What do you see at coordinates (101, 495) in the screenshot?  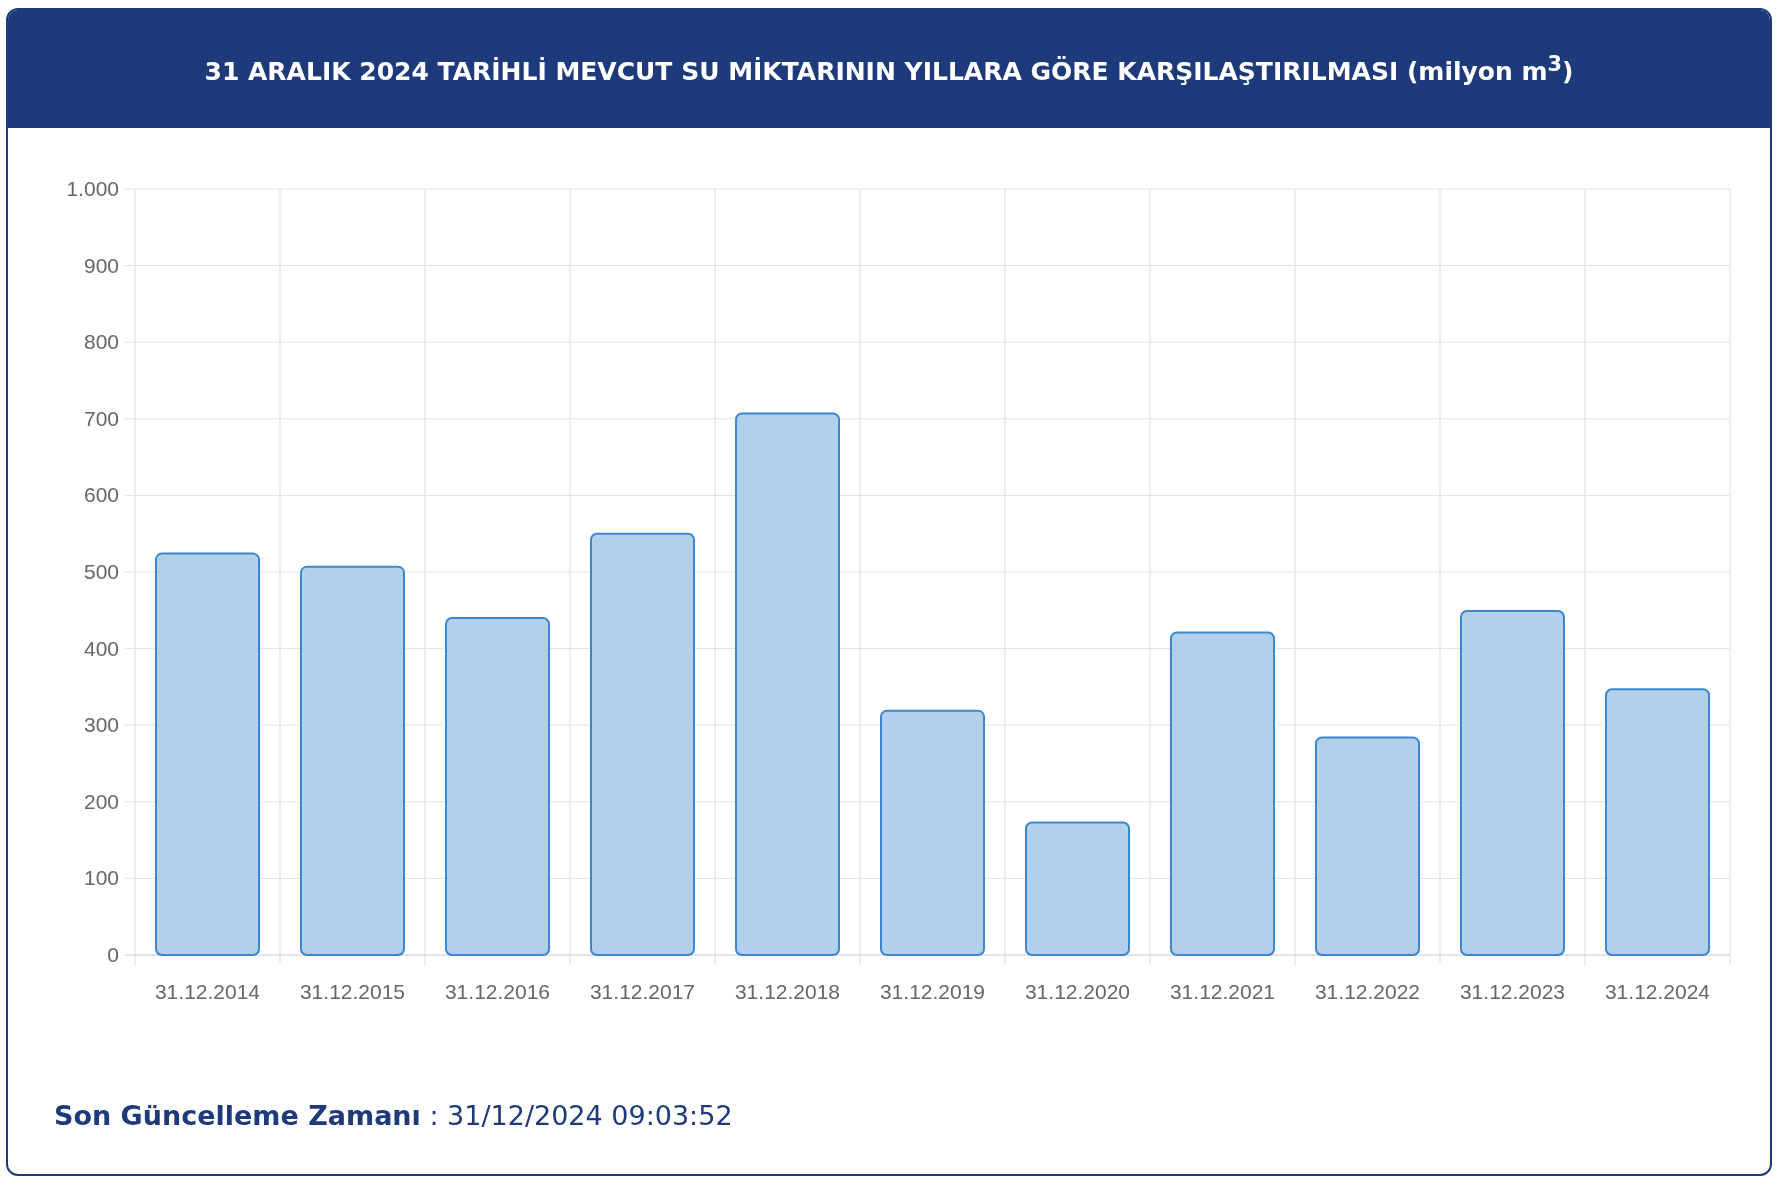 I see `y-axis-label: 600` at bounding box center [101, 495].